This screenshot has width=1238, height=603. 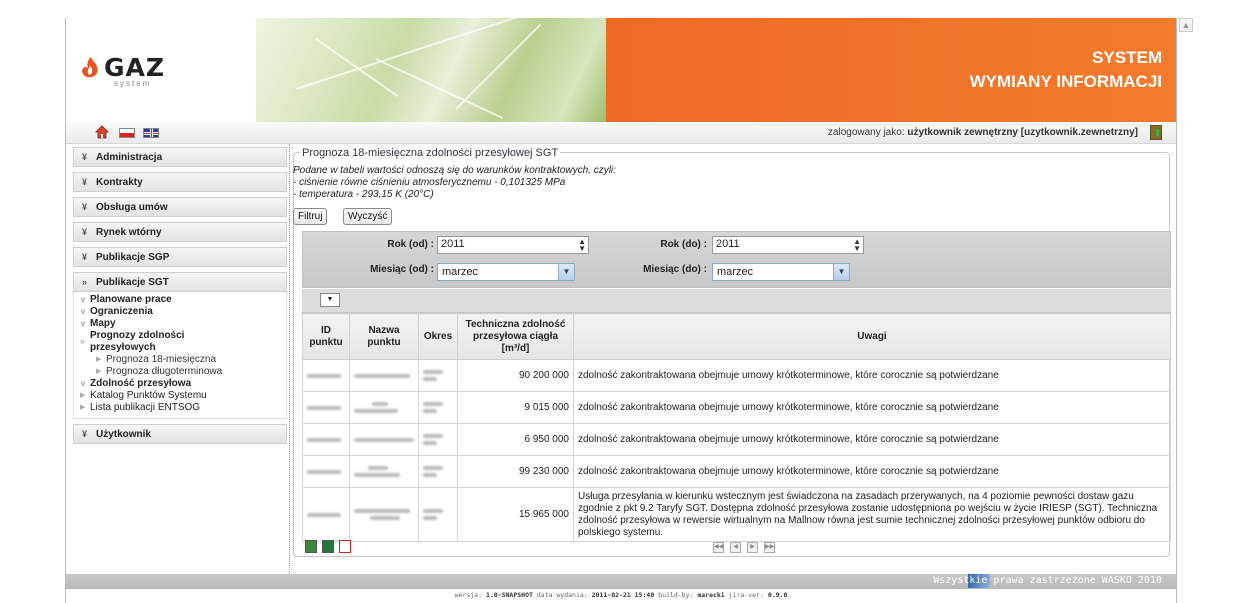 I want to click on month-to-select: marzec ▼, so click(x=781, y=272).